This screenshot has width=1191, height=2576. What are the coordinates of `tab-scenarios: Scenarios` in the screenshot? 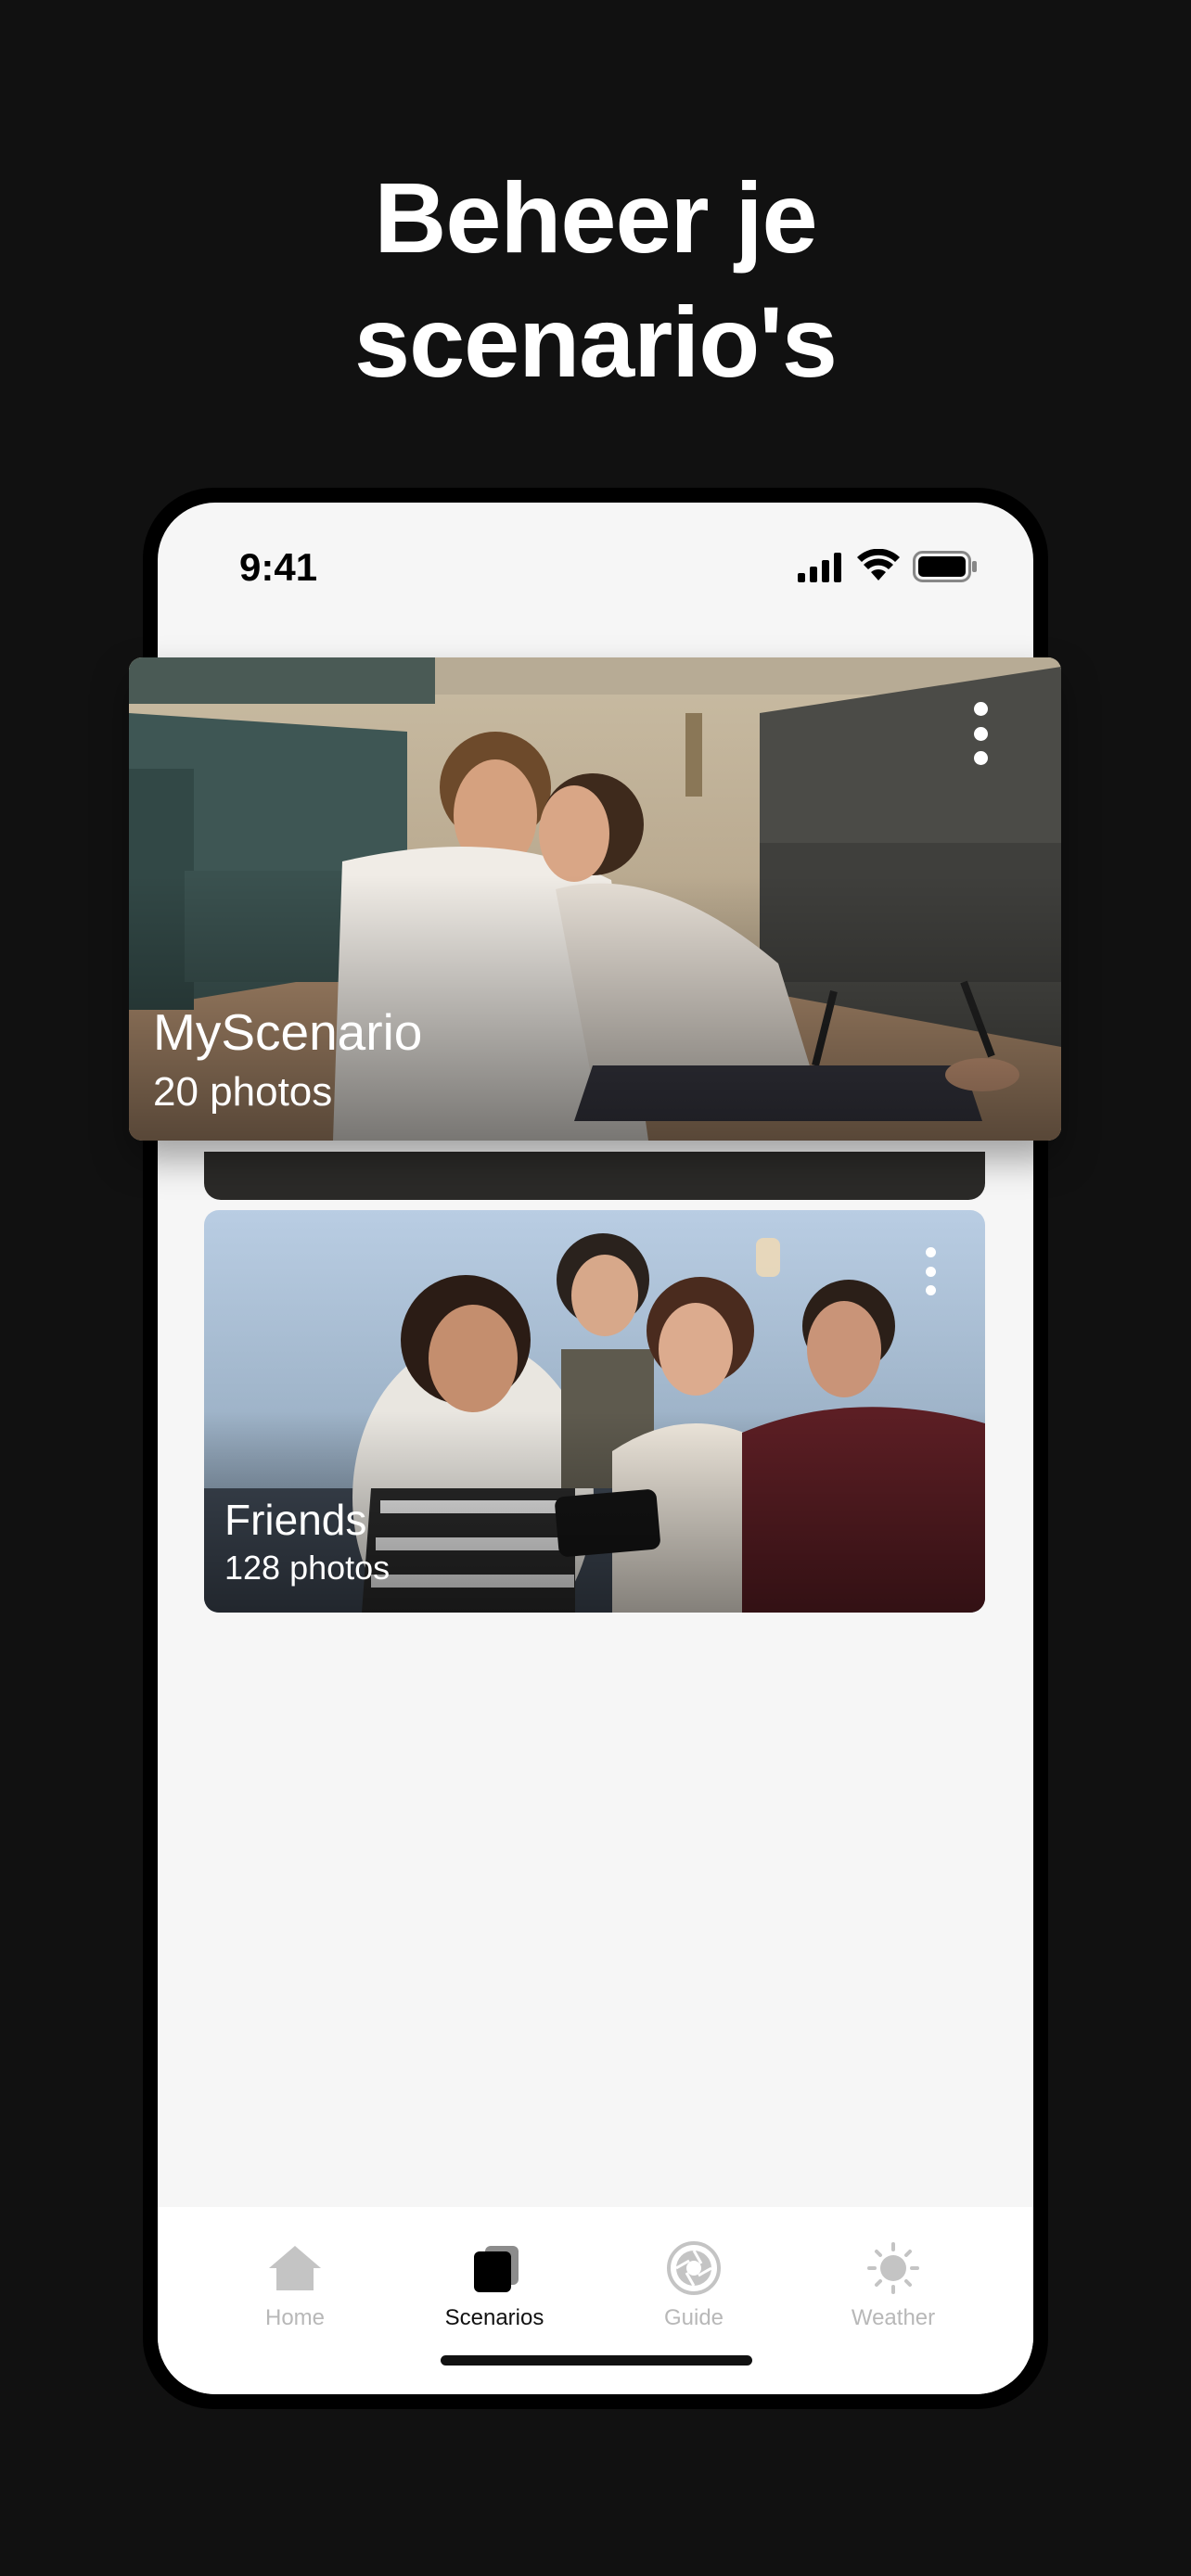 It's located at (495, 2272).